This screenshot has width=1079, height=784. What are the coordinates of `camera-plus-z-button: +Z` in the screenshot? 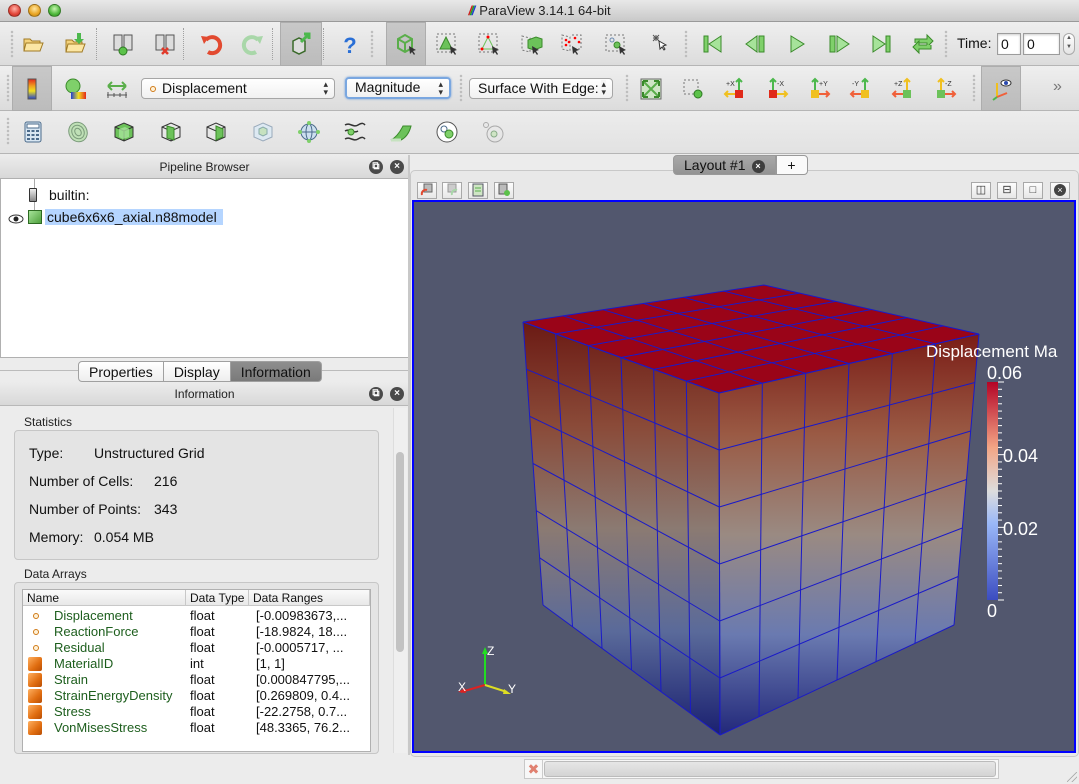 It's located at (903, 89).